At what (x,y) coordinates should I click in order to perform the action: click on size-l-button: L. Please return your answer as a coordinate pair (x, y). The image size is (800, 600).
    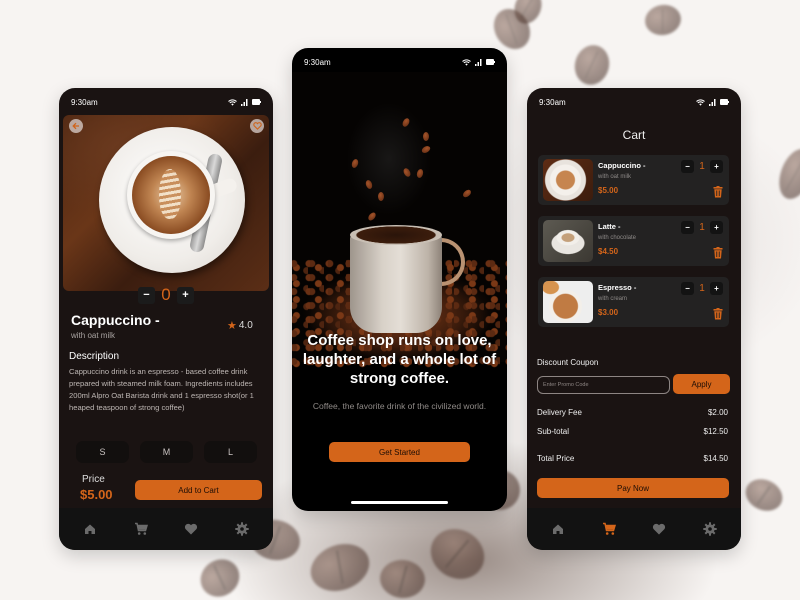
    Looking at the image, I should click on (230, 452).